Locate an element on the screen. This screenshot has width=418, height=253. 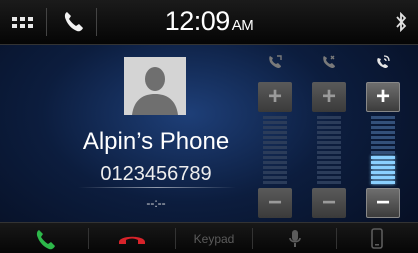
bluetooth-icon is located at coordinates (401, 22).